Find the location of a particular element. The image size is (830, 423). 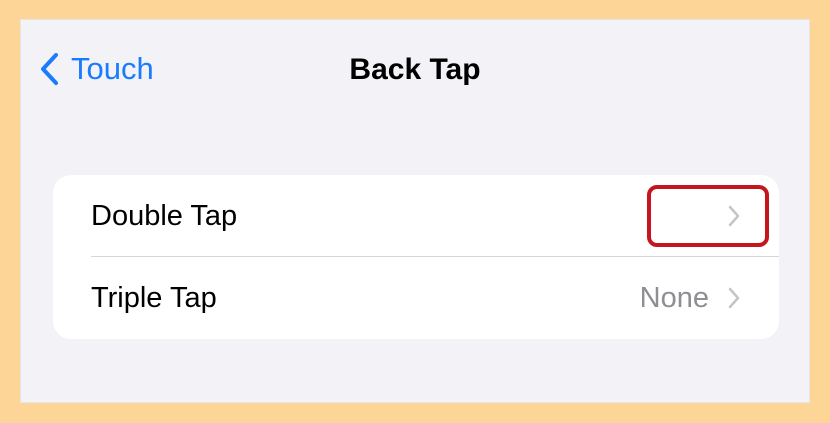

page-title: Back Tap is located at coordinates (415, 69).